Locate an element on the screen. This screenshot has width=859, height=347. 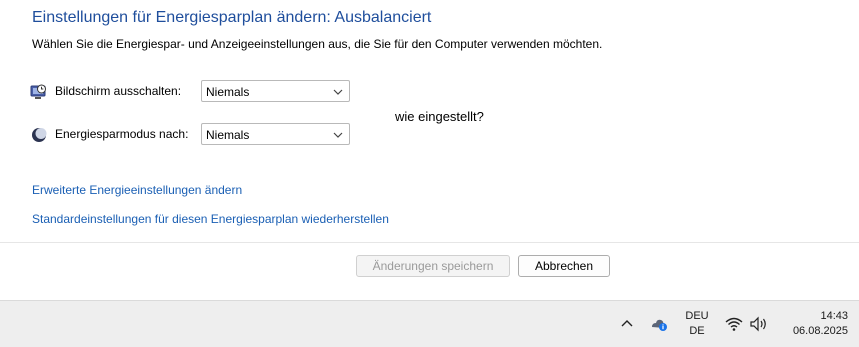
speaker-icon is located at coordinates (759, 324).